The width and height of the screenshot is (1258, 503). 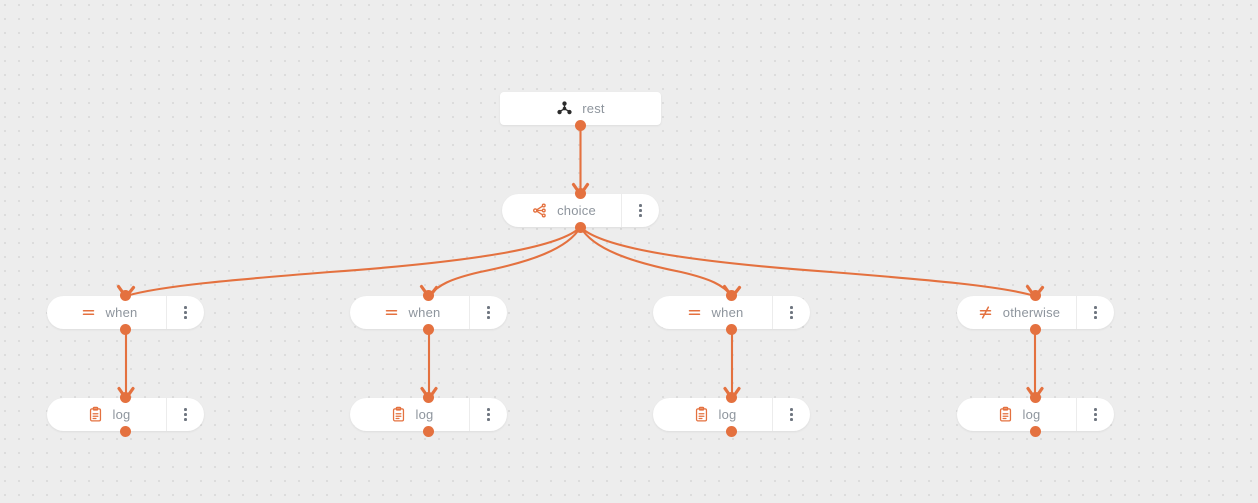 I want to click on node-choice-menu-button, so click(x=640, y=210).